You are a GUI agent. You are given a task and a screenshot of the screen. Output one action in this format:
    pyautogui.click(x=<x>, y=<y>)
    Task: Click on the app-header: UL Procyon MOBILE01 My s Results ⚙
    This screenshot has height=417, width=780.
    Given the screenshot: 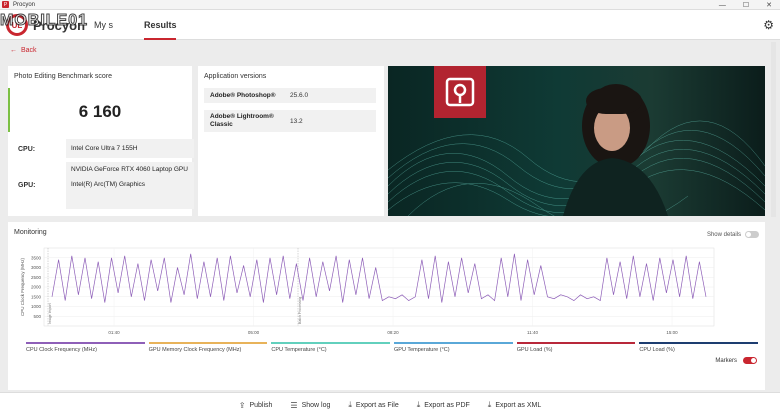 What is the action you would take?
    pyautogui.click(x=390, y=25)
    